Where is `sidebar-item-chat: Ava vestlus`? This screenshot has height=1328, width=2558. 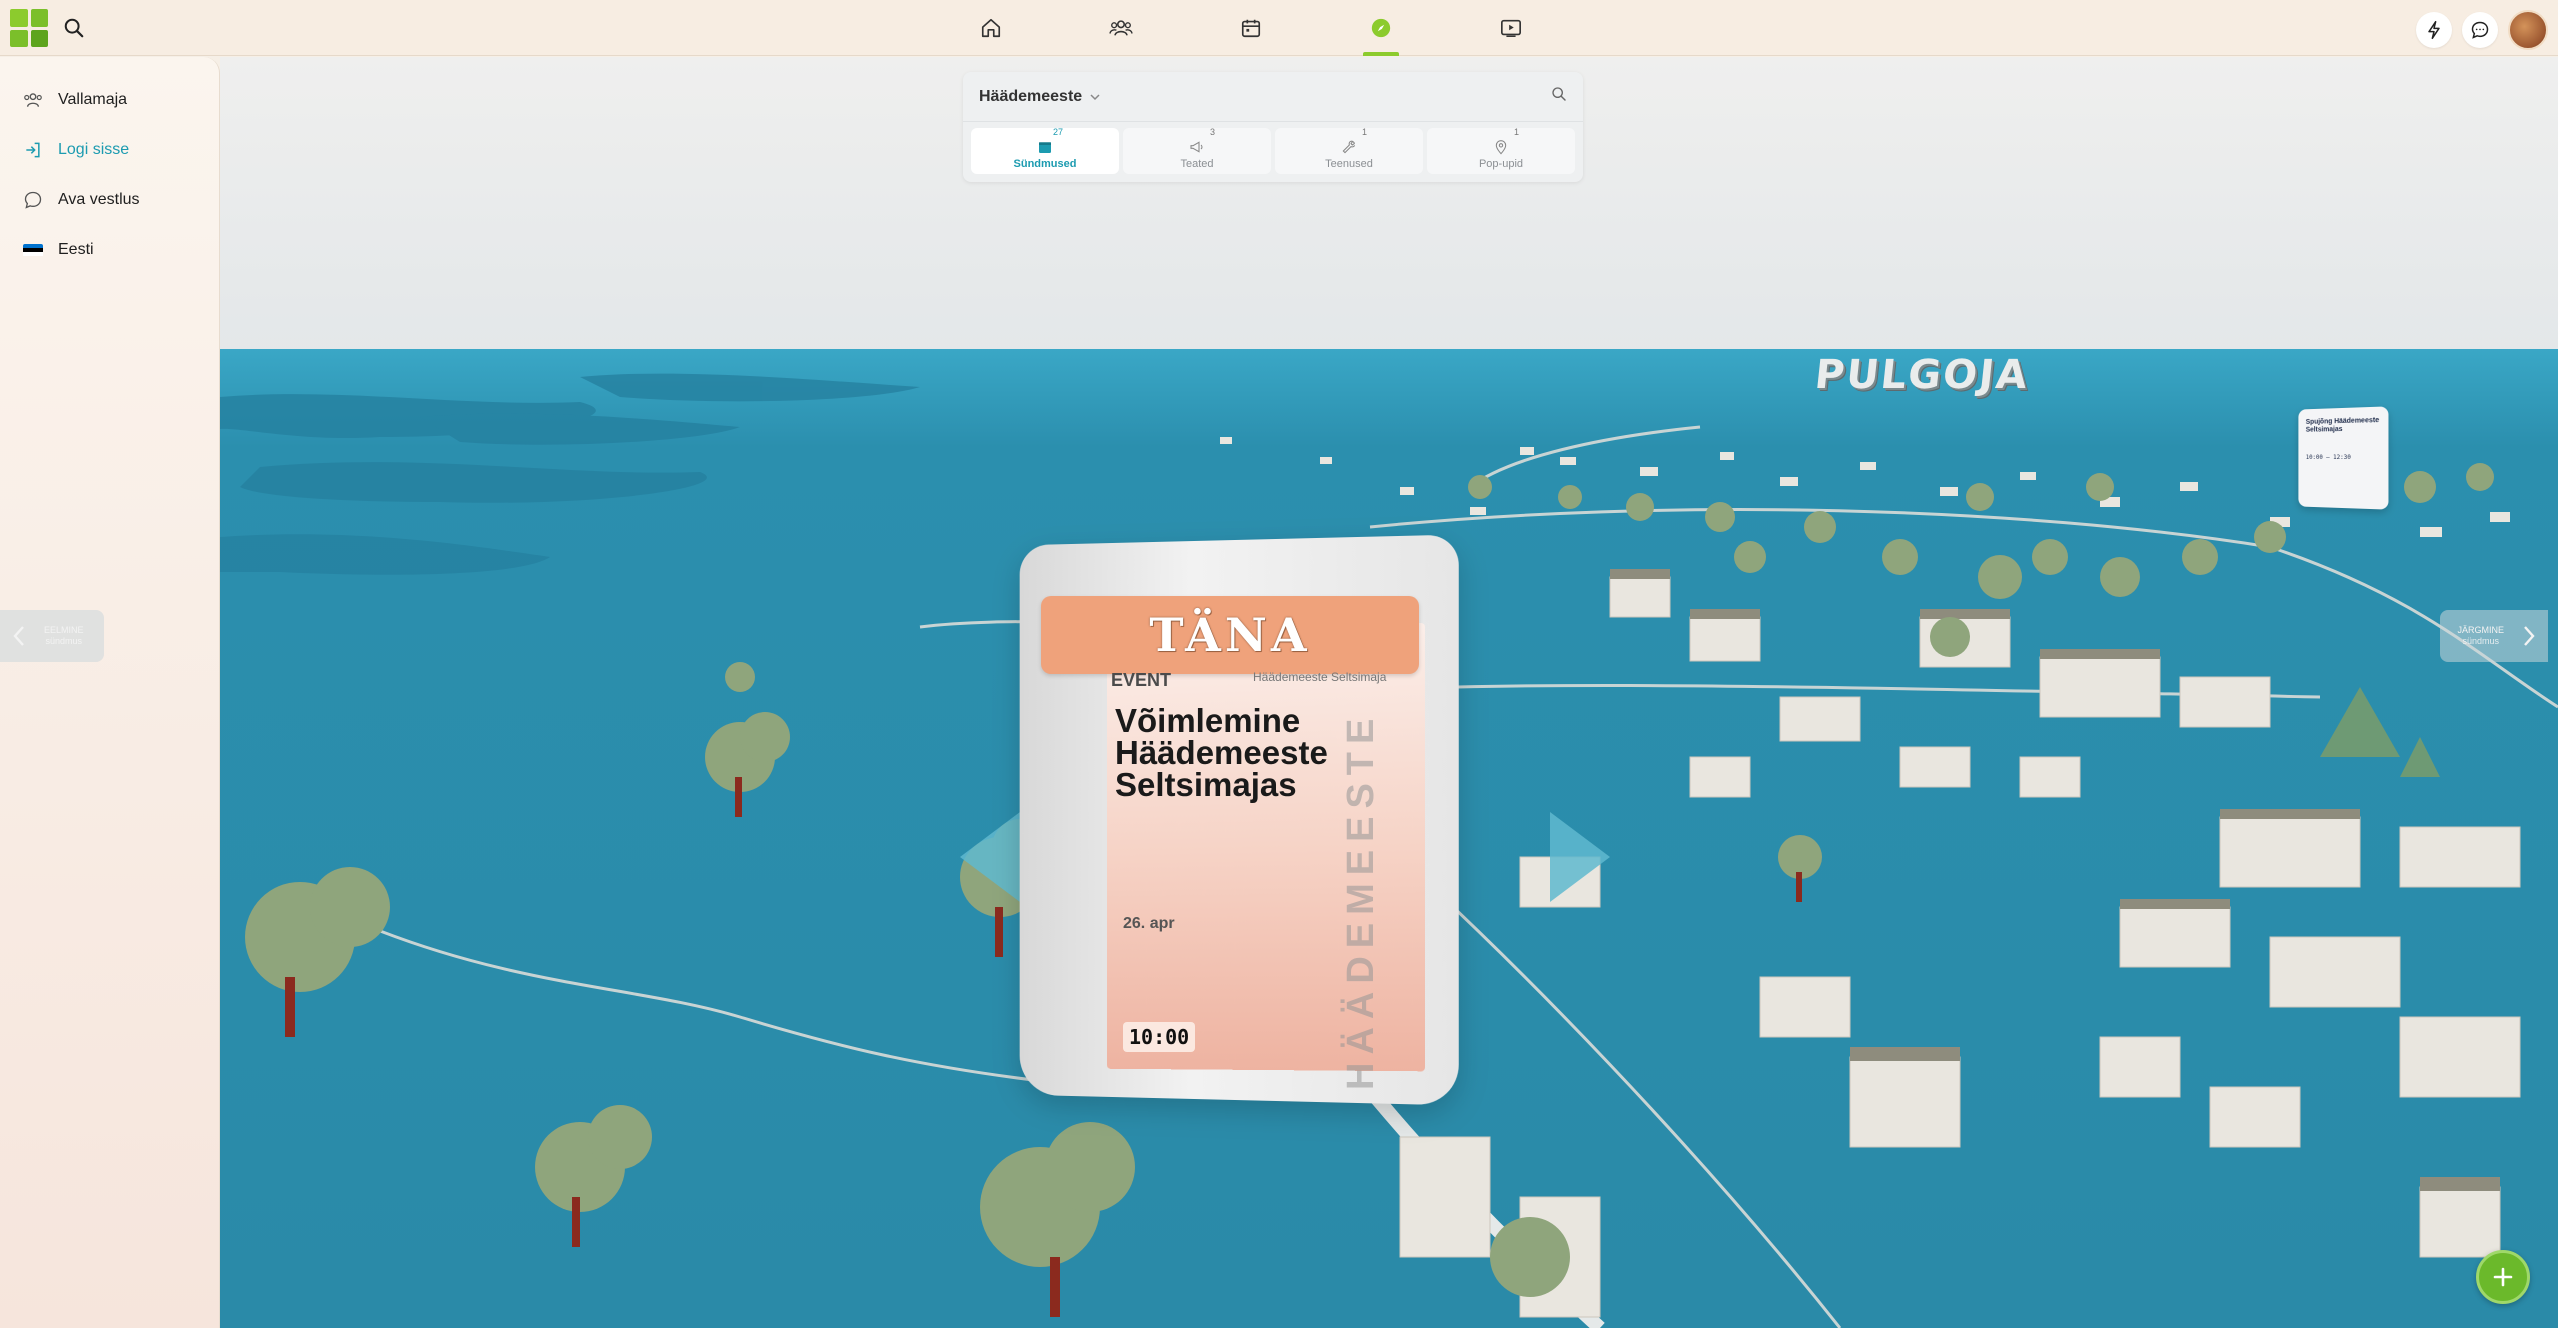 sidebar-item-chat: Ava vestlus is located at coordinates (109, 200).